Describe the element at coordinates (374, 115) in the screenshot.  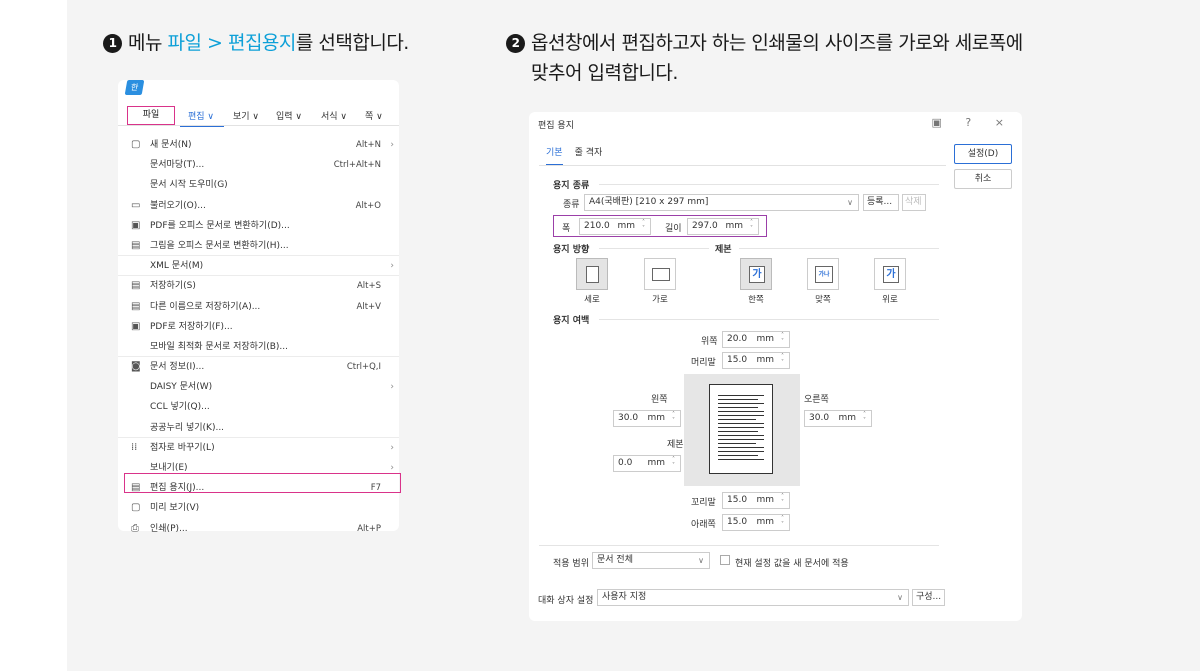
I see `menu-page: 쪽 ∨` at that location.